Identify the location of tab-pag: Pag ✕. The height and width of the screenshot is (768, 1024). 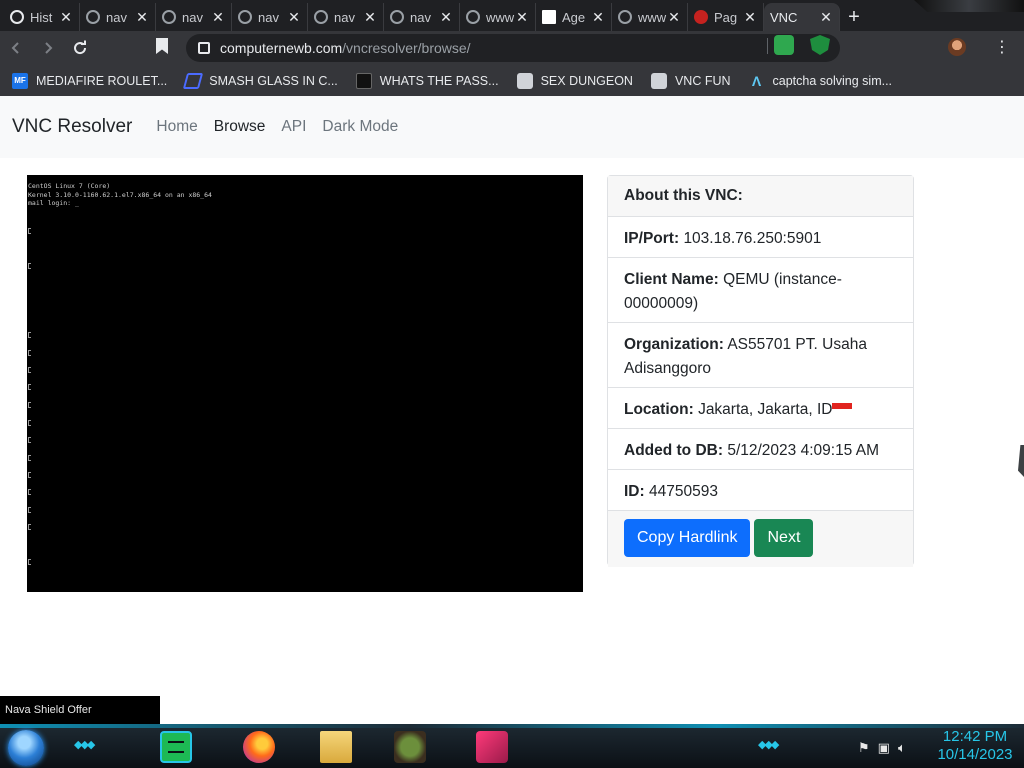
(726, 17).